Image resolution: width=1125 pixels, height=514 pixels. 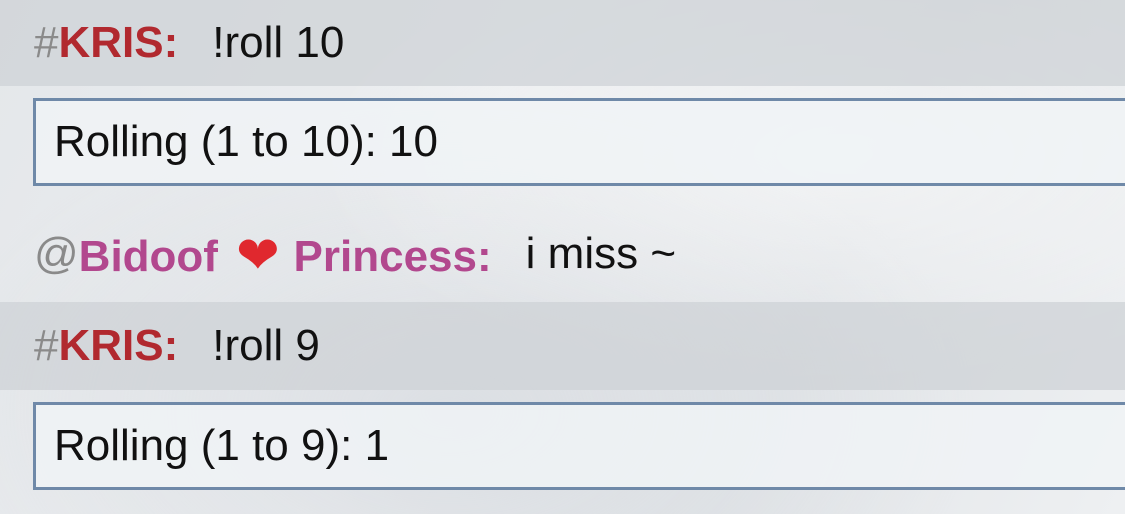 I want to click on message-text: !roll 10, so click(x=278, y=42).